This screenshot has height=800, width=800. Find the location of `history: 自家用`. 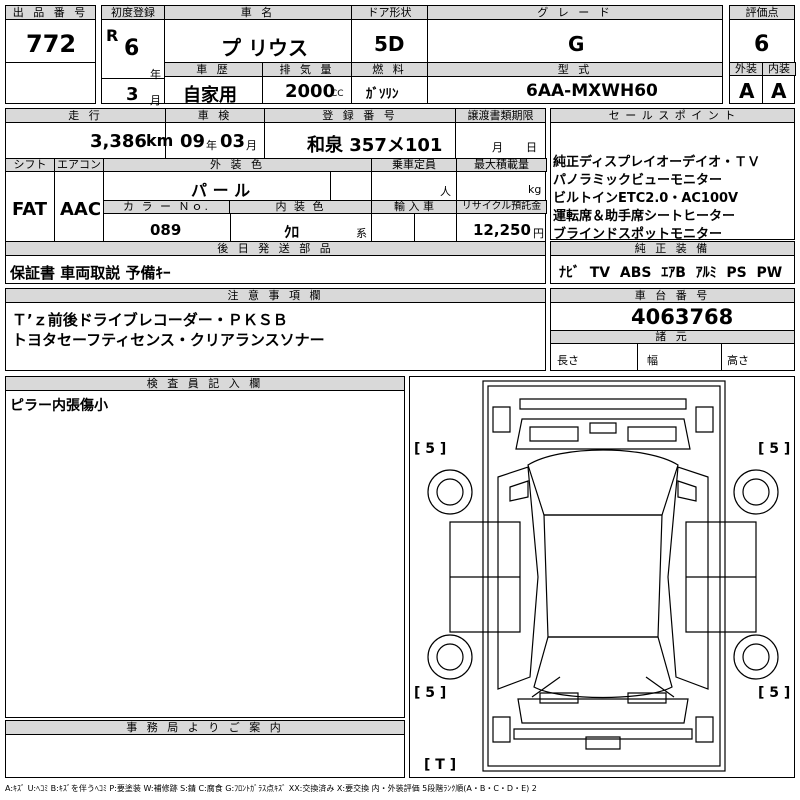

history: 自家用 is located at coordinates (210, 95).